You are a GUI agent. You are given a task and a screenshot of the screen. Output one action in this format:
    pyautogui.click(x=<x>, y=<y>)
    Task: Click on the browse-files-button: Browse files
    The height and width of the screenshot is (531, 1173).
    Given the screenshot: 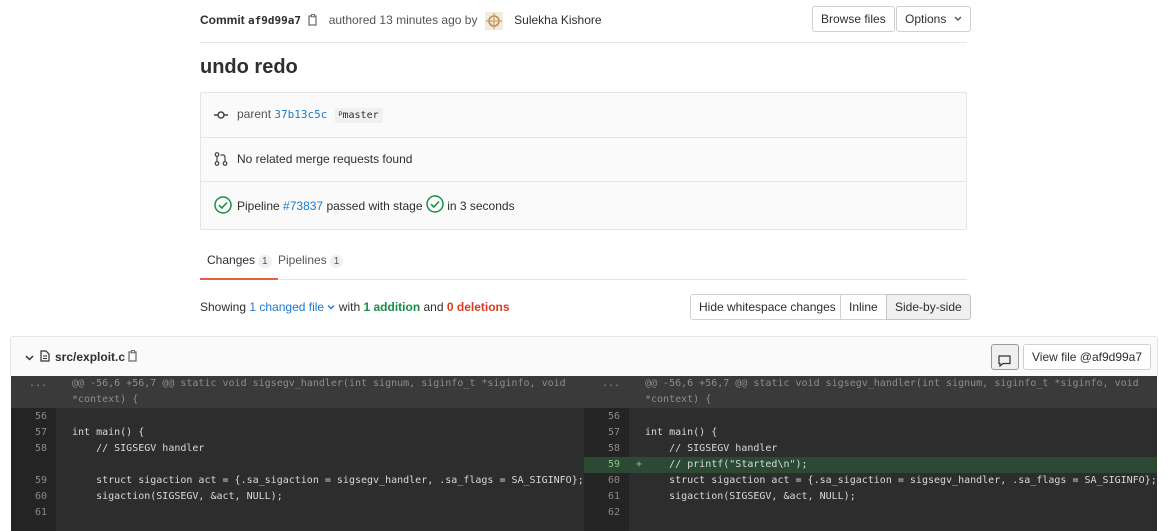 What is the action you would take?
    pyautogui.click(x=853, y=19)
    